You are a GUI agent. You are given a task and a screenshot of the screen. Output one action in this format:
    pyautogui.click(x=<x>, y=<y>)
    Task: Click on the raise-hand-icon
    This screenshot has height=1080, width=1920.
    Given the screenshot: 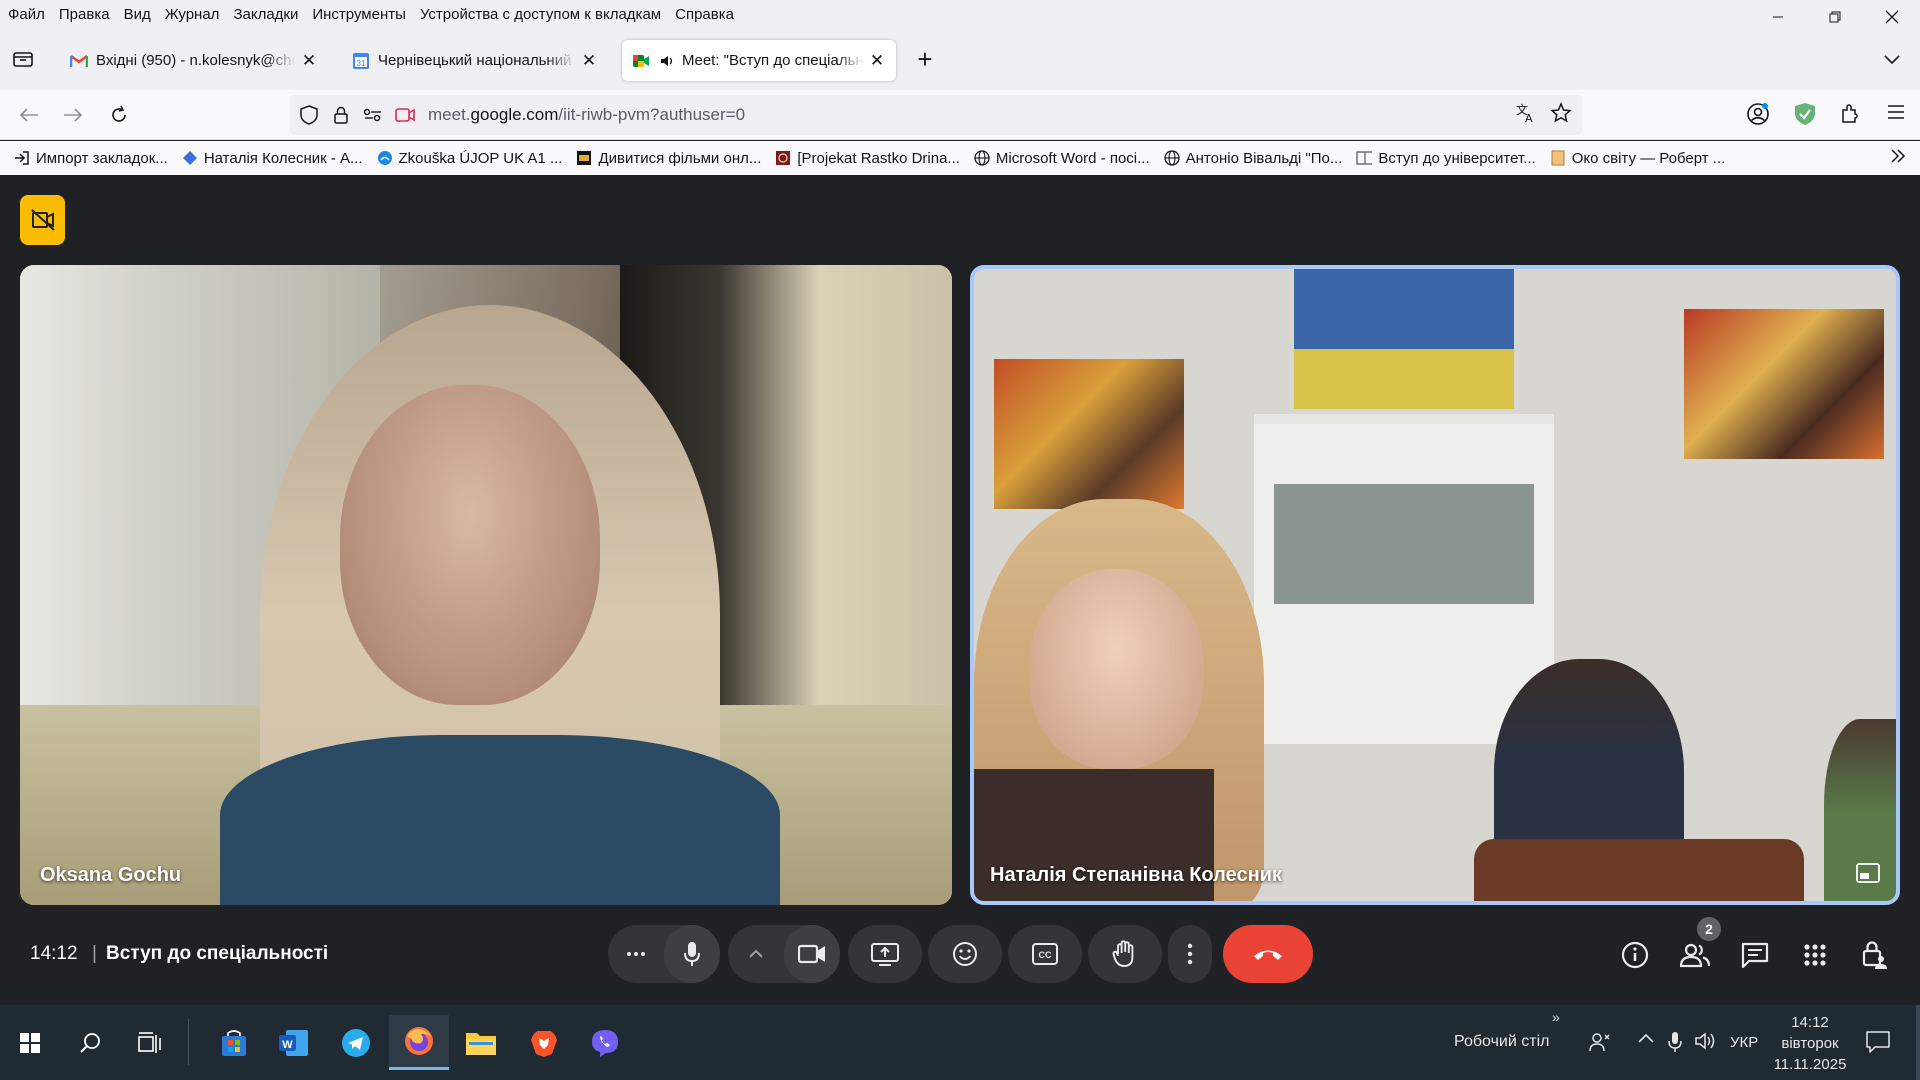 What is the action you would take?
    pyautogui.click(x=1123, y=953)
    